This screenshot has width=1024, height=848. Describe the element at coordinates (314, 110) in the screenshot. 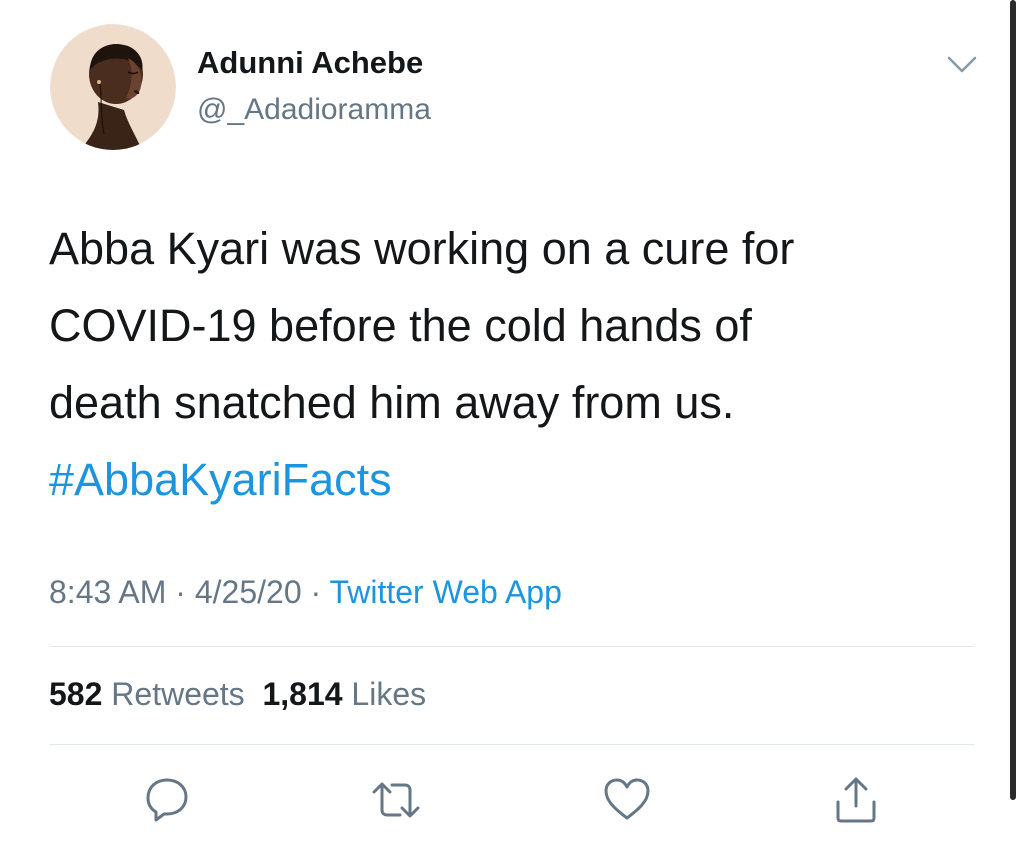

I see `author-handle: @_Adadioramma` at that location.